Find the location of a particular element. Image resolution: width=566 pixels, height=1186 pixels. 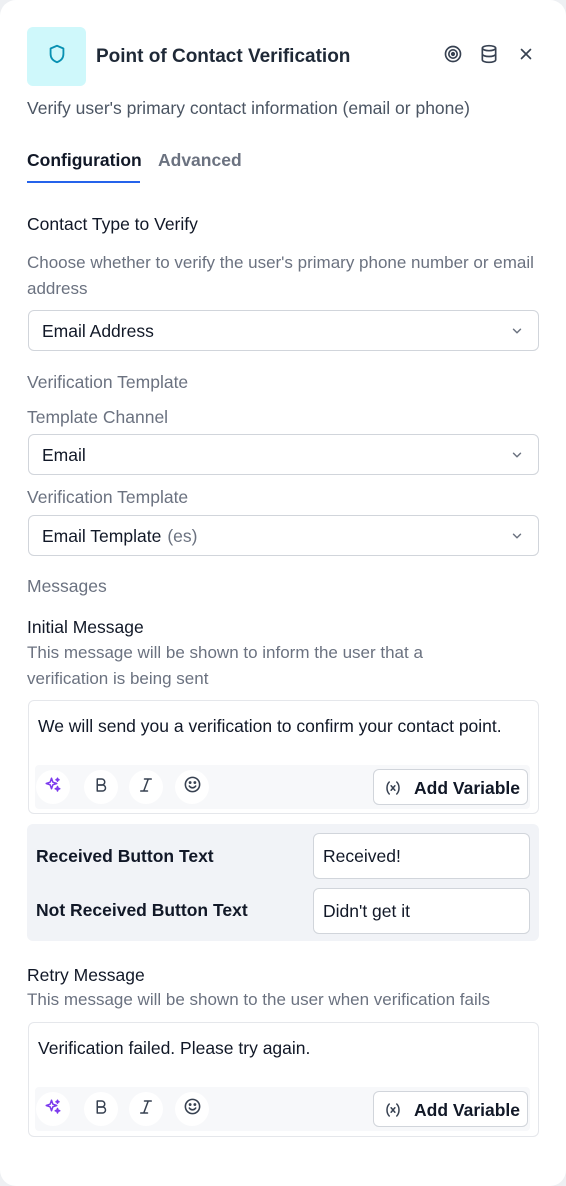

database-icon is located at coordinates (489, 56).